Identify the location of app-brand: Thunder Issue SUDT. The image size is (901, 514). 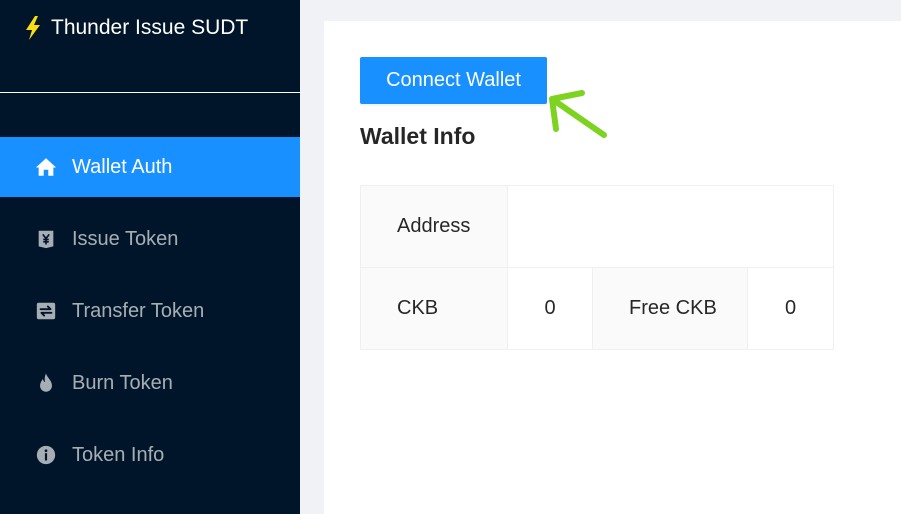
(136, 28).